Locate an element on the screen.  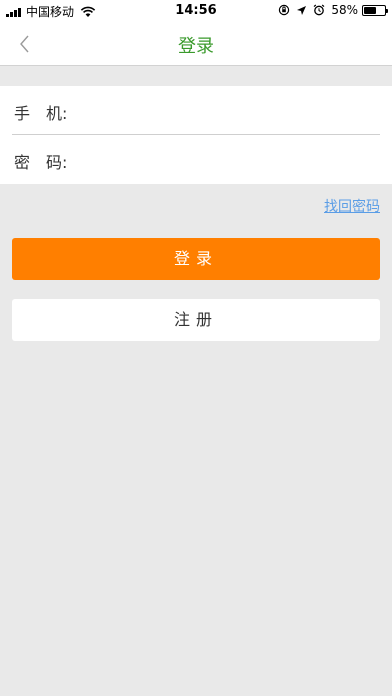
phone-label: 手 机: is located at coordinates (41, 113).